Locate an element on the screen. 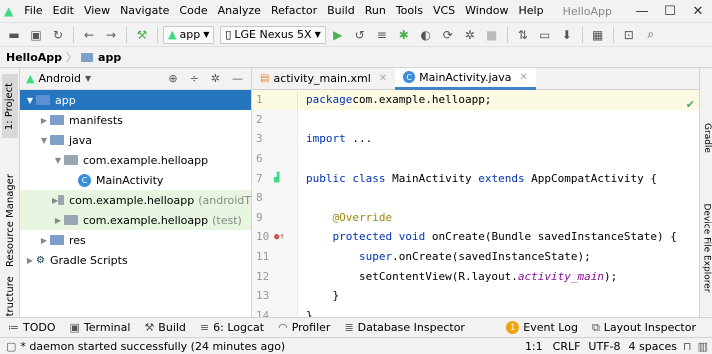 The image size is (712, 354). menu-code: Code is located at coordinates (193, 11).